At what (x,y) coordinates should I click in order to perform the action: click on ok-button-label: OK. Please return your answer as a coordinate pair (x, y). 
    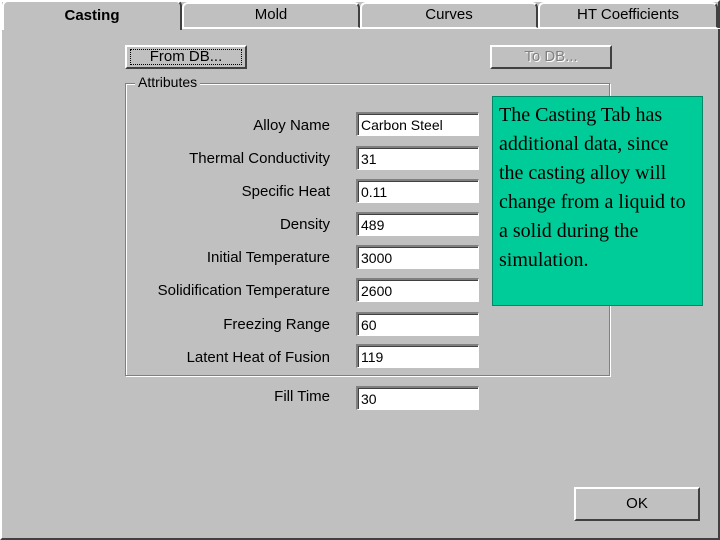
    Looking at the image, I should click on (637, 503).